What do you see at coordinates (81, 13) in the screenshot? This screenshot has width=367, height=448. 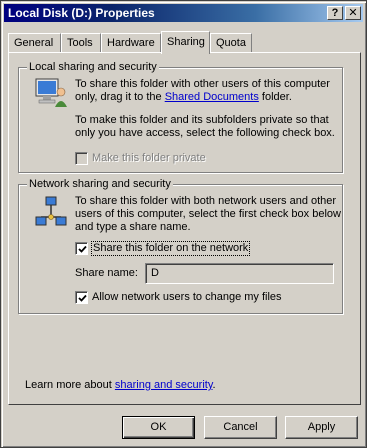 I see `window-title: Local Disk (D:) Properties` at bounding box center [81, 13].